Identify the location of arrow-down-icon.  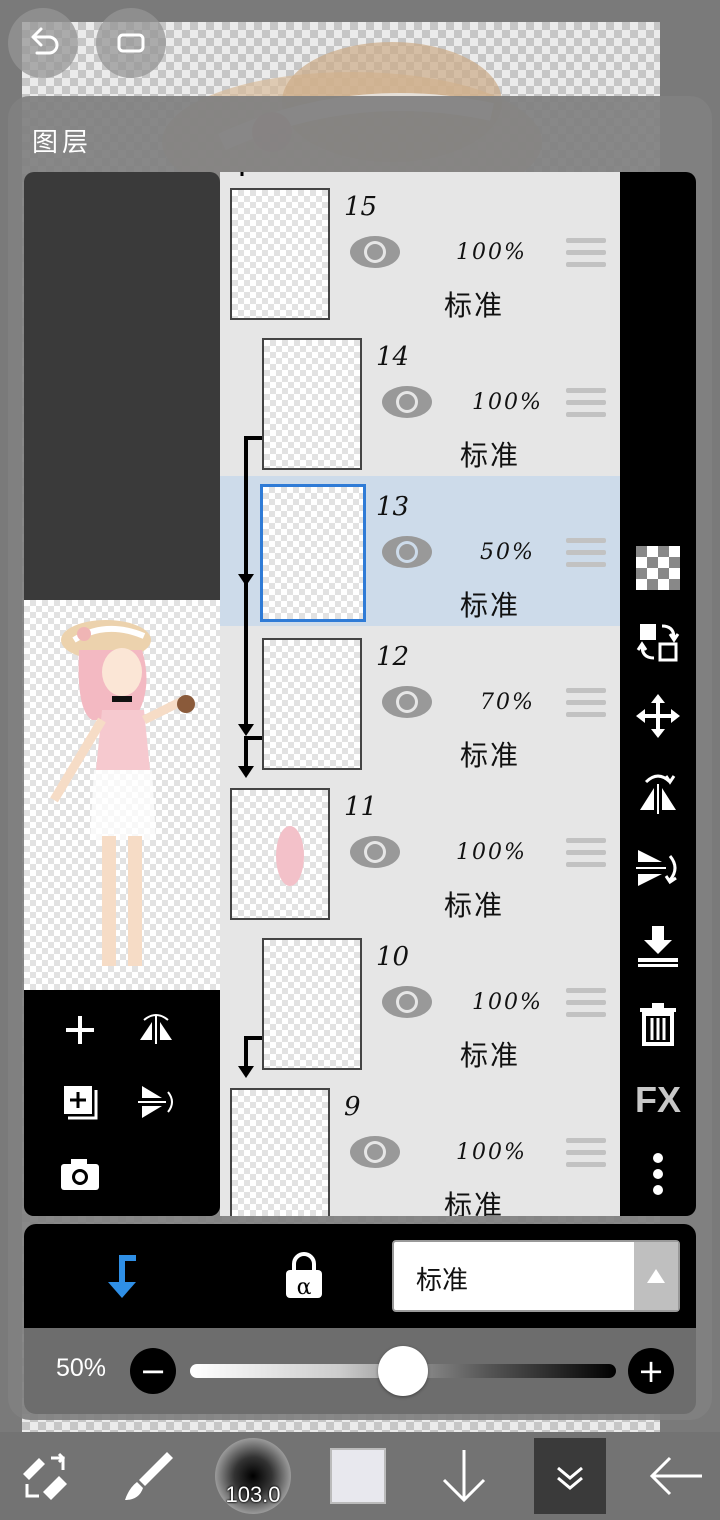
(464, 1476).